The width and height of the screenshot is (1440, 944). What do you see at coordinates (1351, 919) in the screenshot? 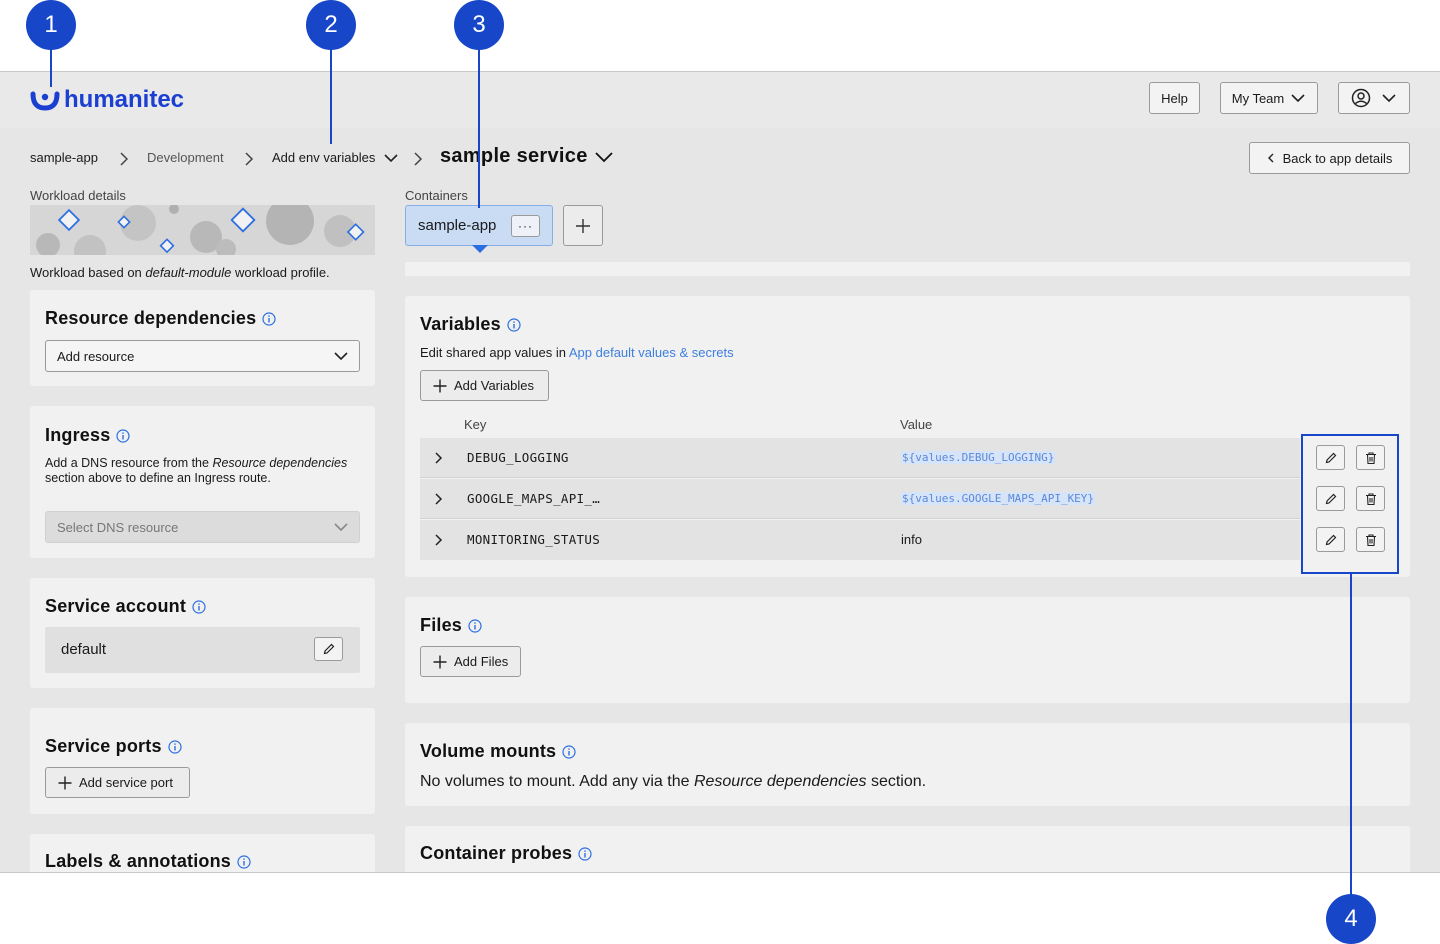
I see `callout-4: 4` at bounding box center [1351, 919].